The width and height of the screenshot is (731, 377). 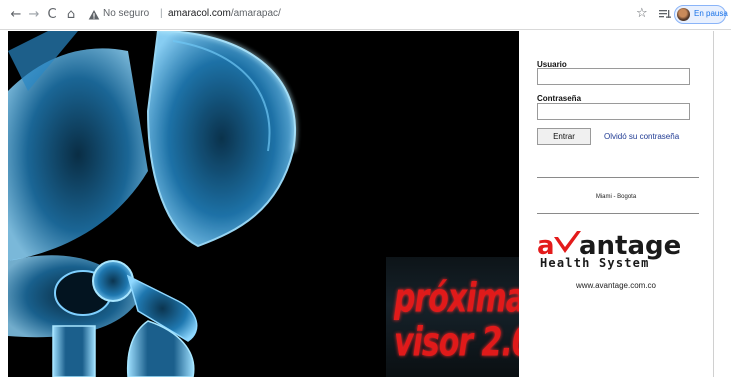 What do you see at coordinates (595, 263) in the screenshot?
I see `svg-text: Health System` at bounding box center [595, 263].